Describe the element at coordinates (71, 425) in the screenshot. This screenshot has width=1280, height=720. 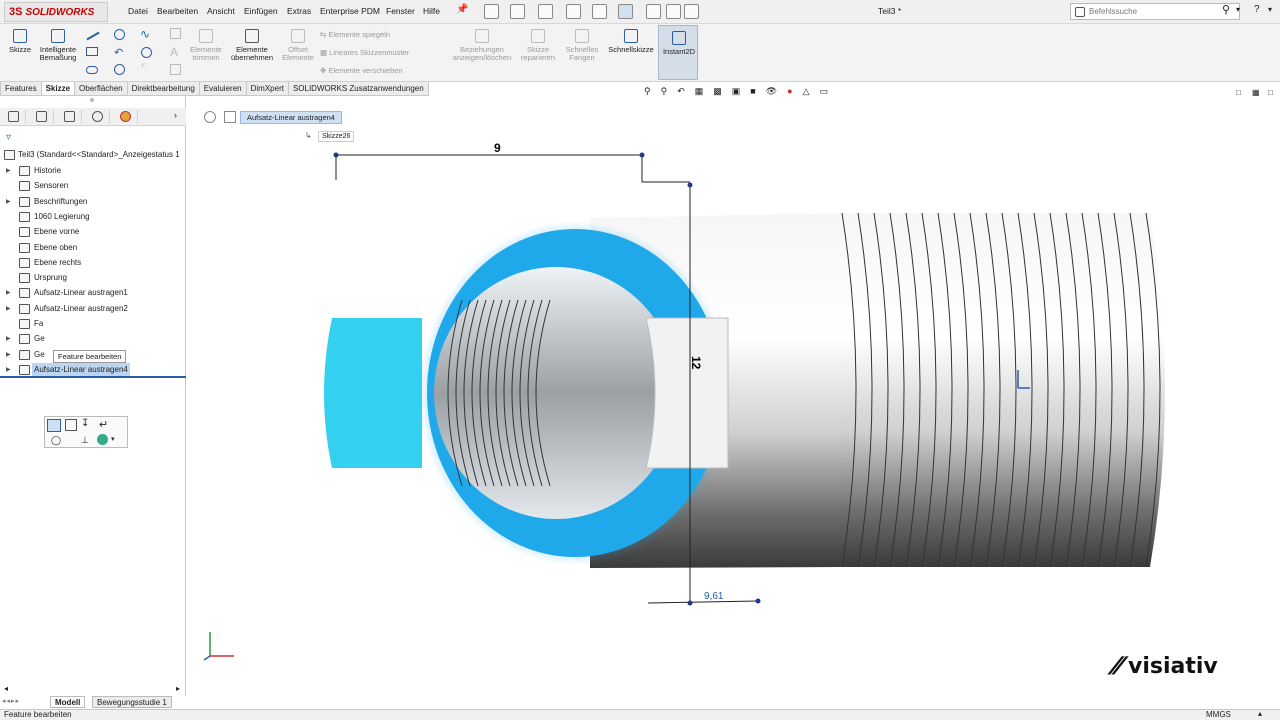
I see `edit-sketch-icon` at that location.